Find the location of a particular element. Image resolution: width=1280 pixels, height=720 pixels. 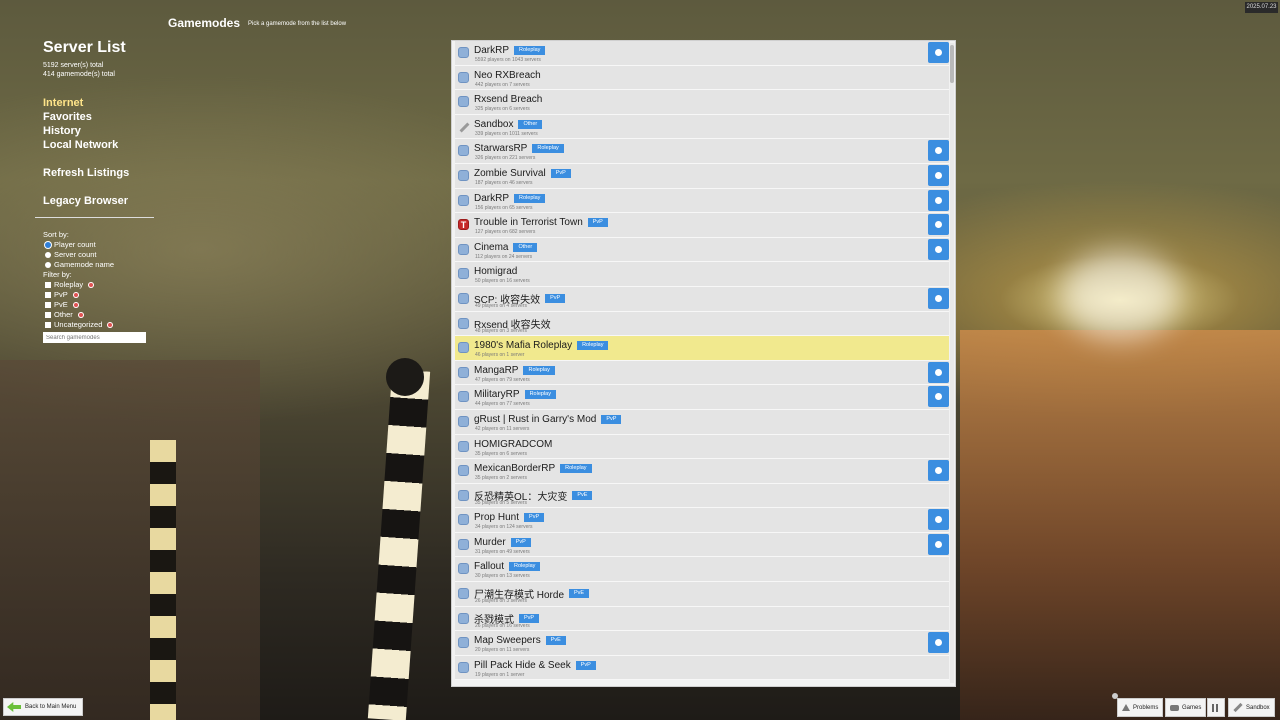

problems-label: Problems is located at coordinates (1146, 707).